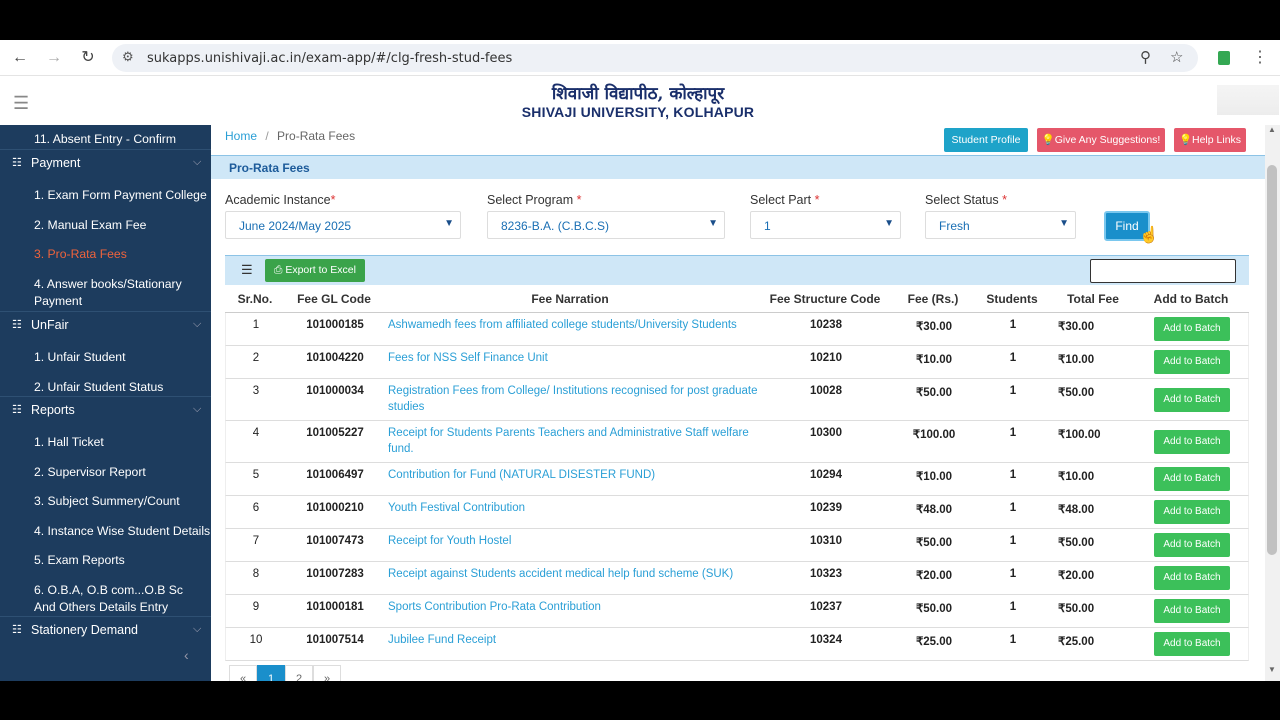  I want to click on part-select: 1 ▼, so click(825, 225).